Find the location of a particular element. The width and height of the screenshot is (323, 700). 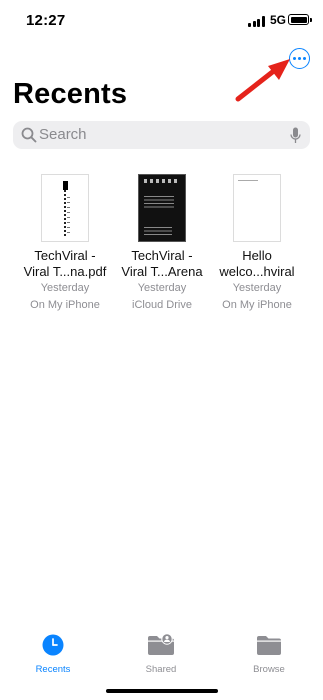

page-title: Recents is located at coordinates (70, 94).